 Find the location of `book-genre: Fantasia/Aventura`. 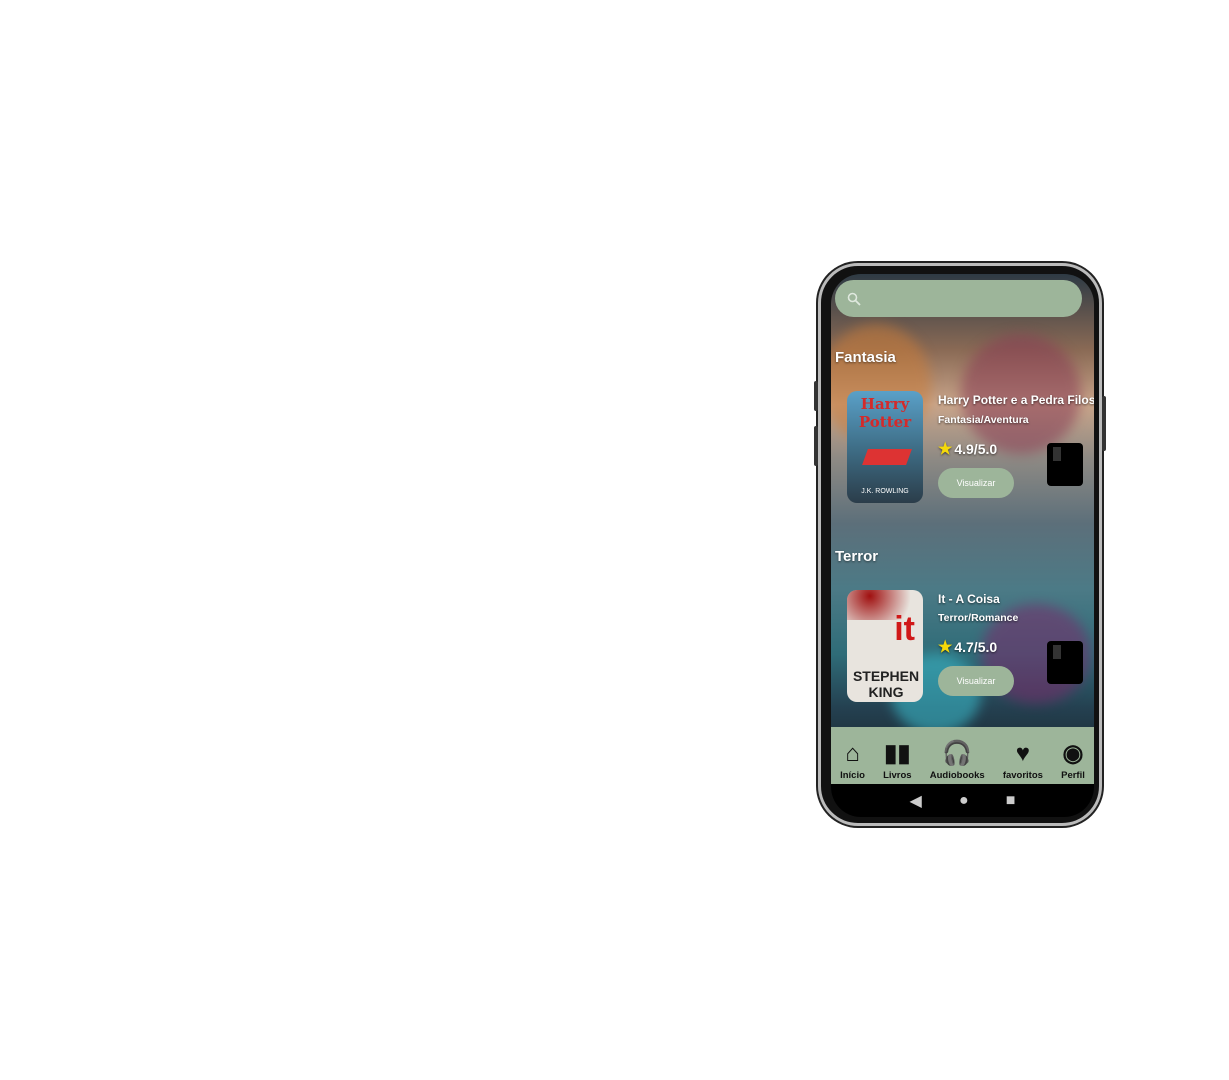

book-genre: Fantasia/Aventura is located at coordinates (983, 420).